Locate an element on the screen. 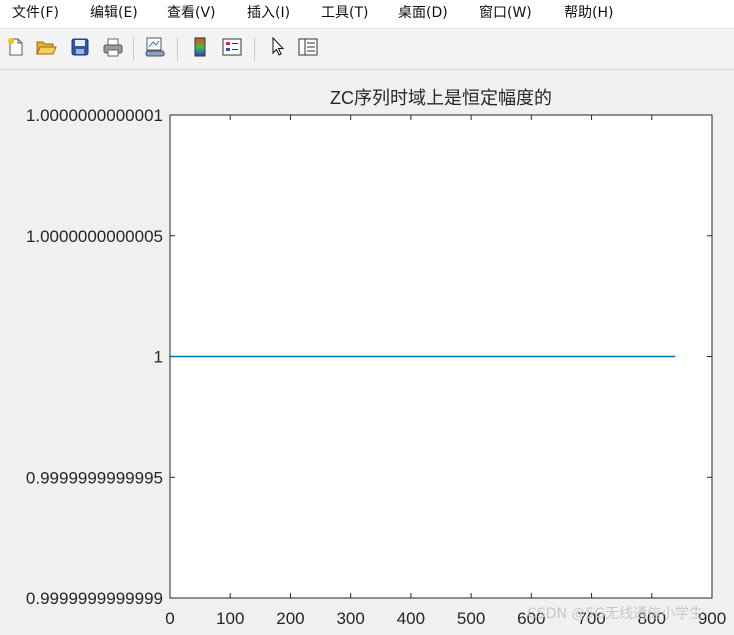 The image size is (734, 635). menu-desktop: 桌面(D) is located at coordinates (423, 13).